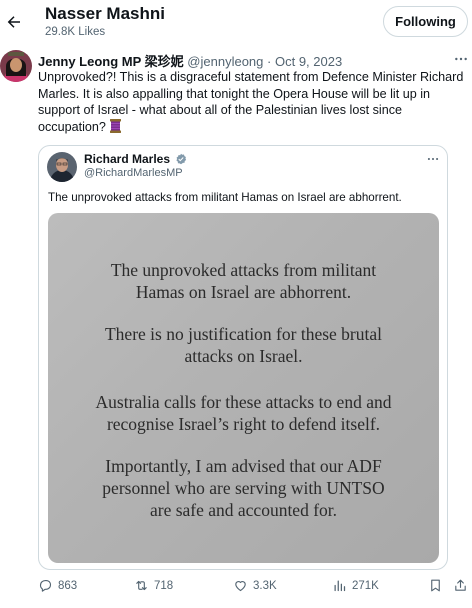 This screenshot has width=472, height=608. What do you see at coordinates (105, 13) in the screenshot?
I see `profile-name: Nasser Mashni` at bounding box center [105, 13].